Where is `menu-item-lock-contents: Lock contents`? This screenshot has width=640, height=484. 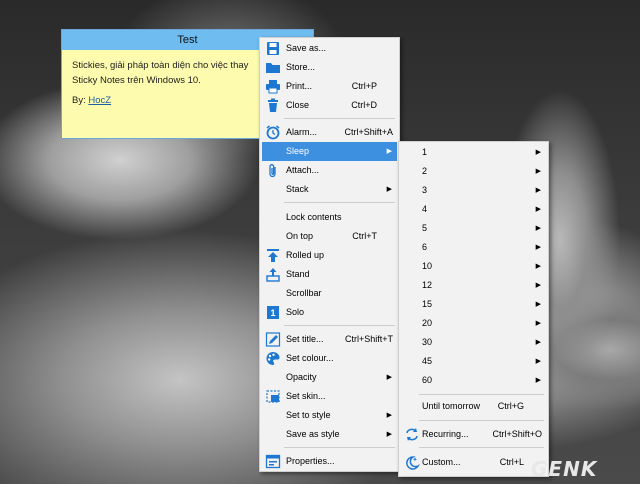
menu-item-lock-contents: Lock contents is located at coordinates (329, 217).